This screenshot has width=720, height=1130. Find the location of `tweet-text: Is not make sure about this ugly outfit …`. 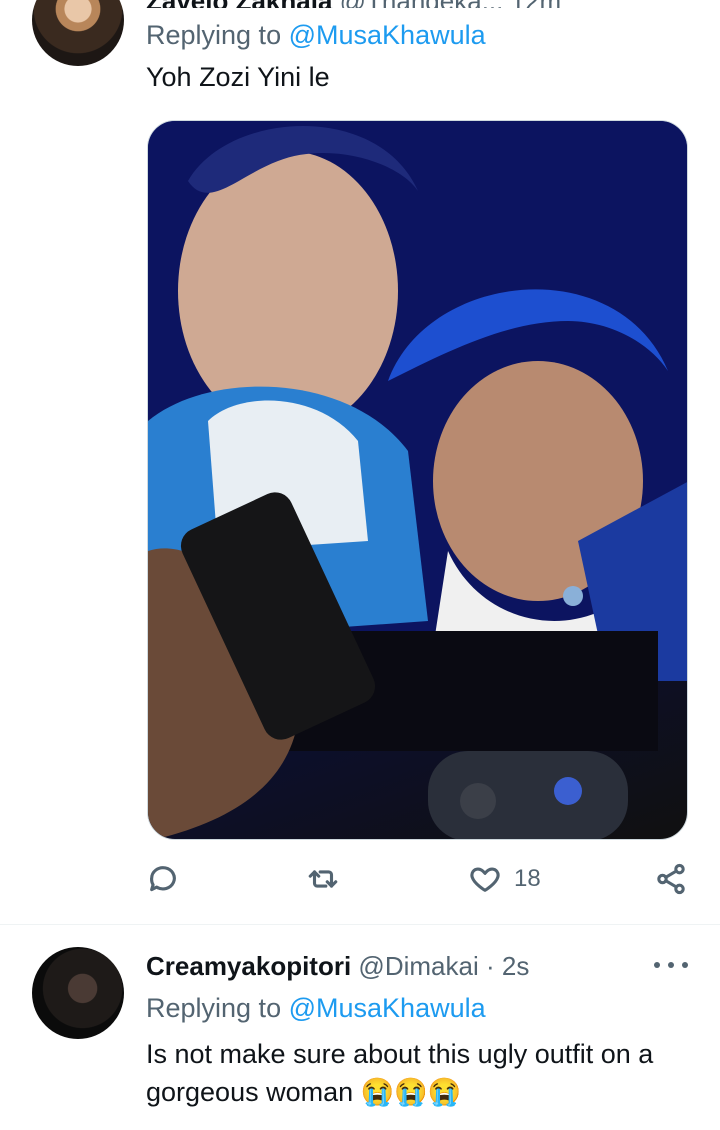

tweet-text: Is not make sure about this ugly outfit … is located at coordinates (400, 1073).